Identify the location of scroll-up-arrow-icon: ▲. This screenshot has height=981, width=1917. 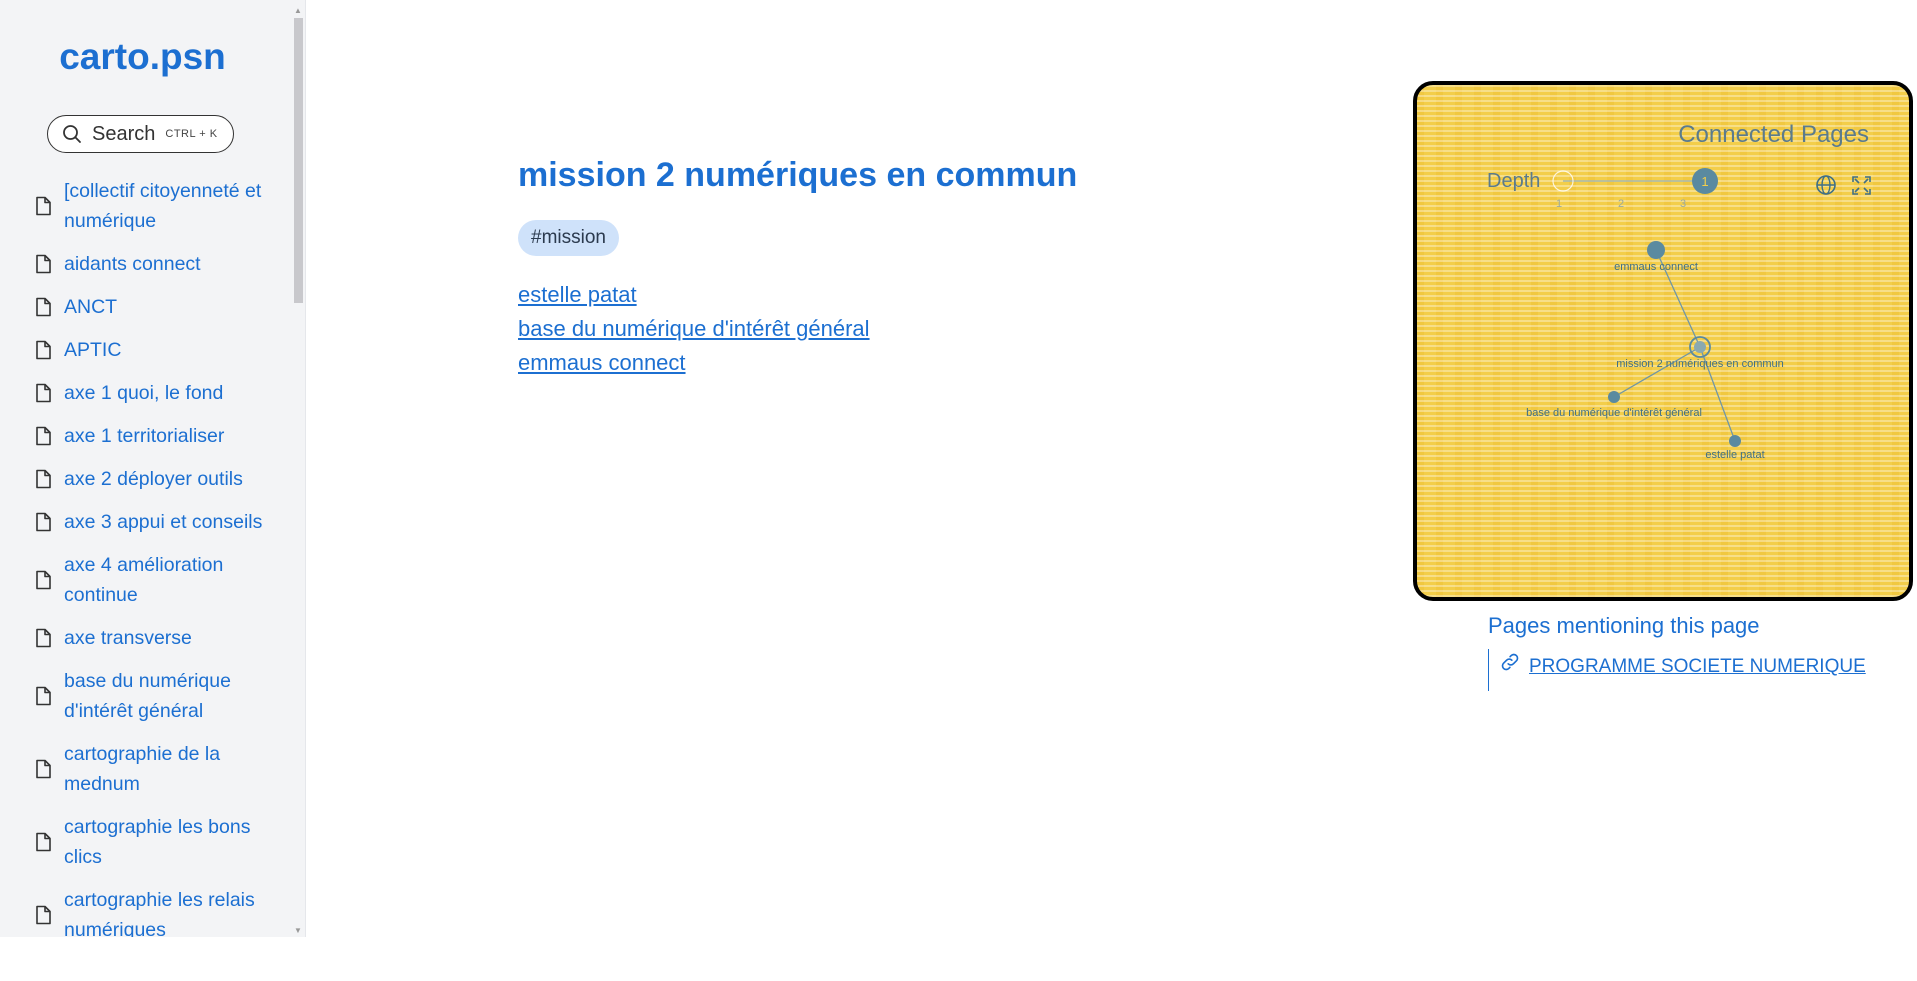
(298, 10).